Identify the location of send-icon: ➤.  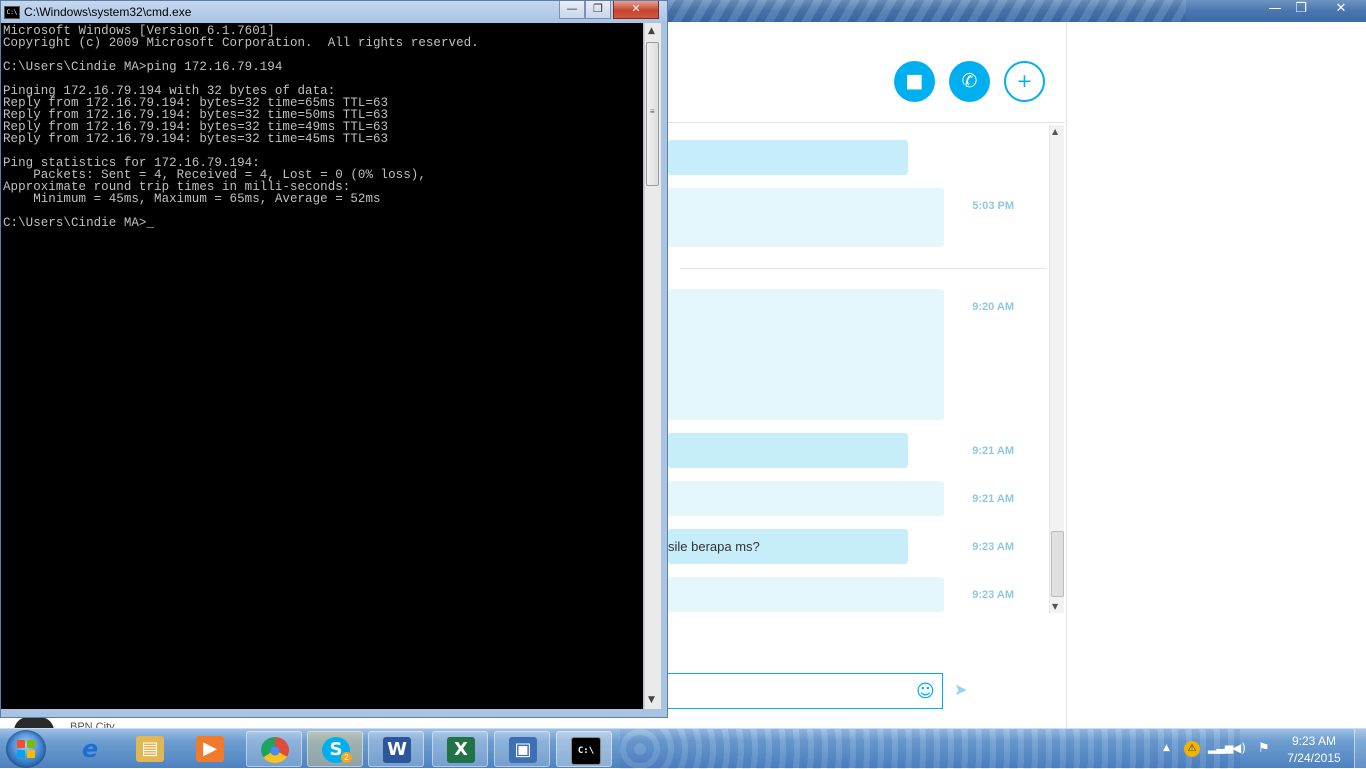
(960, 689).